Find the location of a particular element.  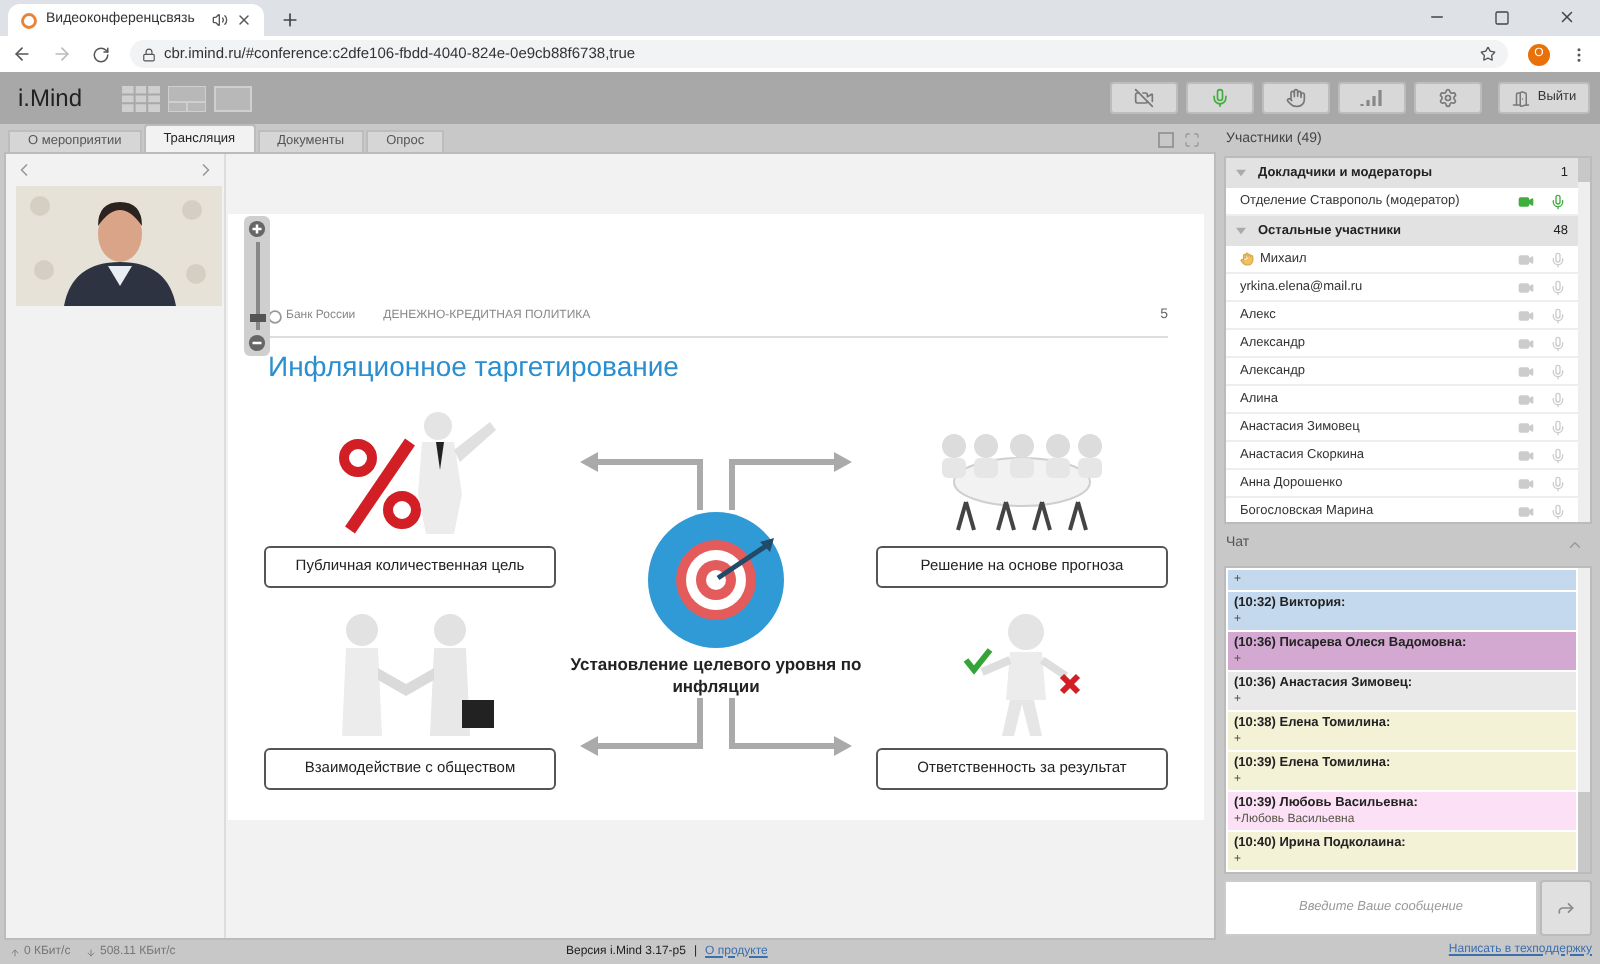

bank-logo-icon is located at coordinates (275, 316).